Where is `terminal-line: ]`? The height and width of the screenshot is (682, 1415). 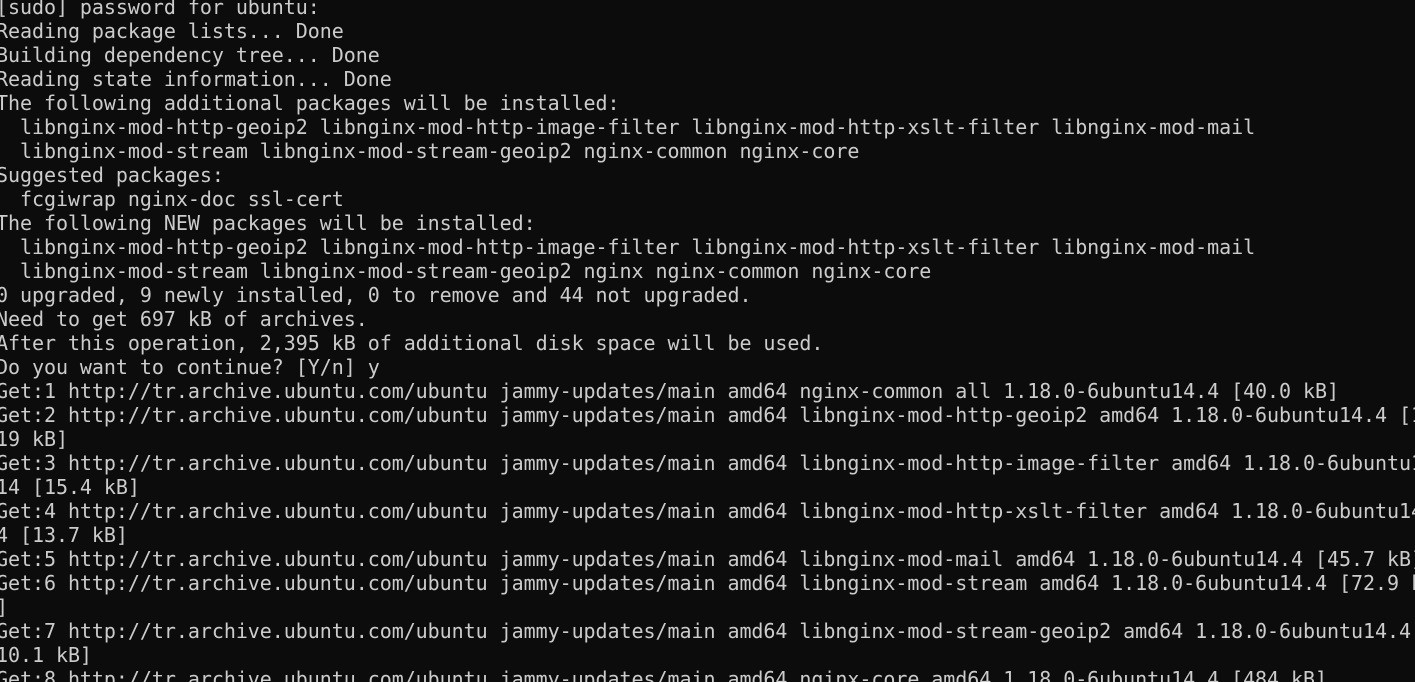 terminal-line: ] is located at coordinates (707, 607).